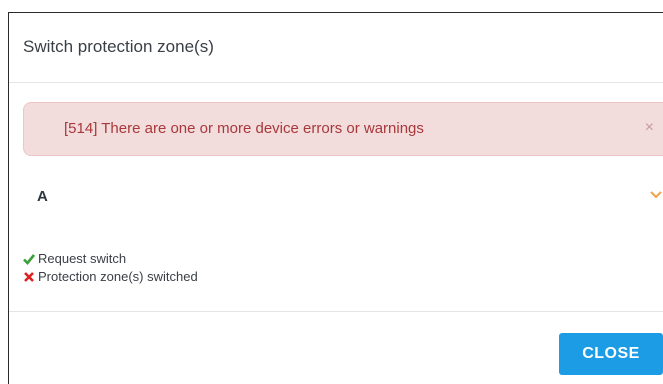  I want to click on footer-divider, so click(336, 311).